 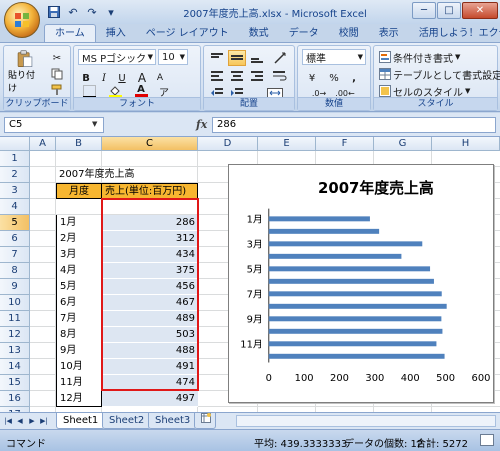 I want to click on select-all-corner, so click(x=15, y=144).